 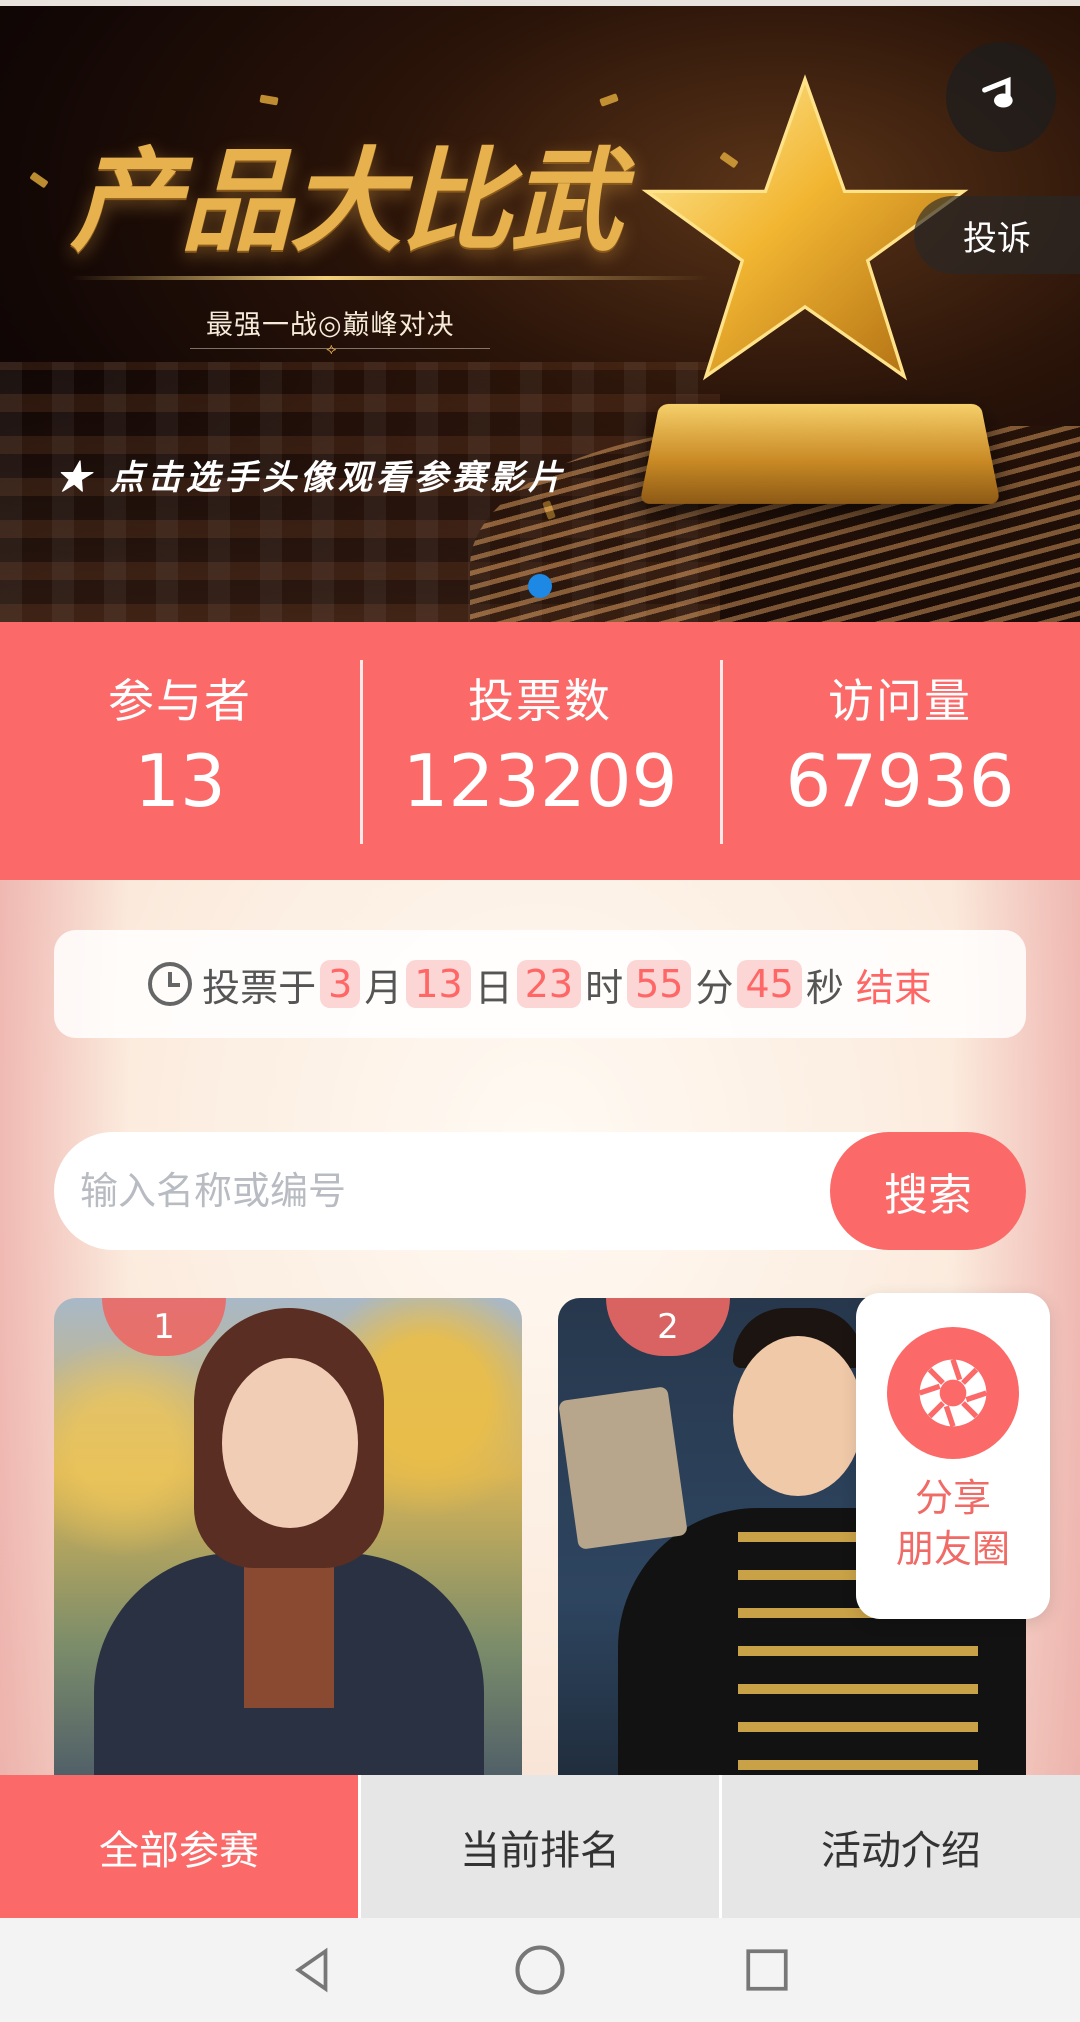 What do you see at coordinates (900, 700) in the screenshot?
I see `stat-label: 访问量` at bounding box center [900, 700].